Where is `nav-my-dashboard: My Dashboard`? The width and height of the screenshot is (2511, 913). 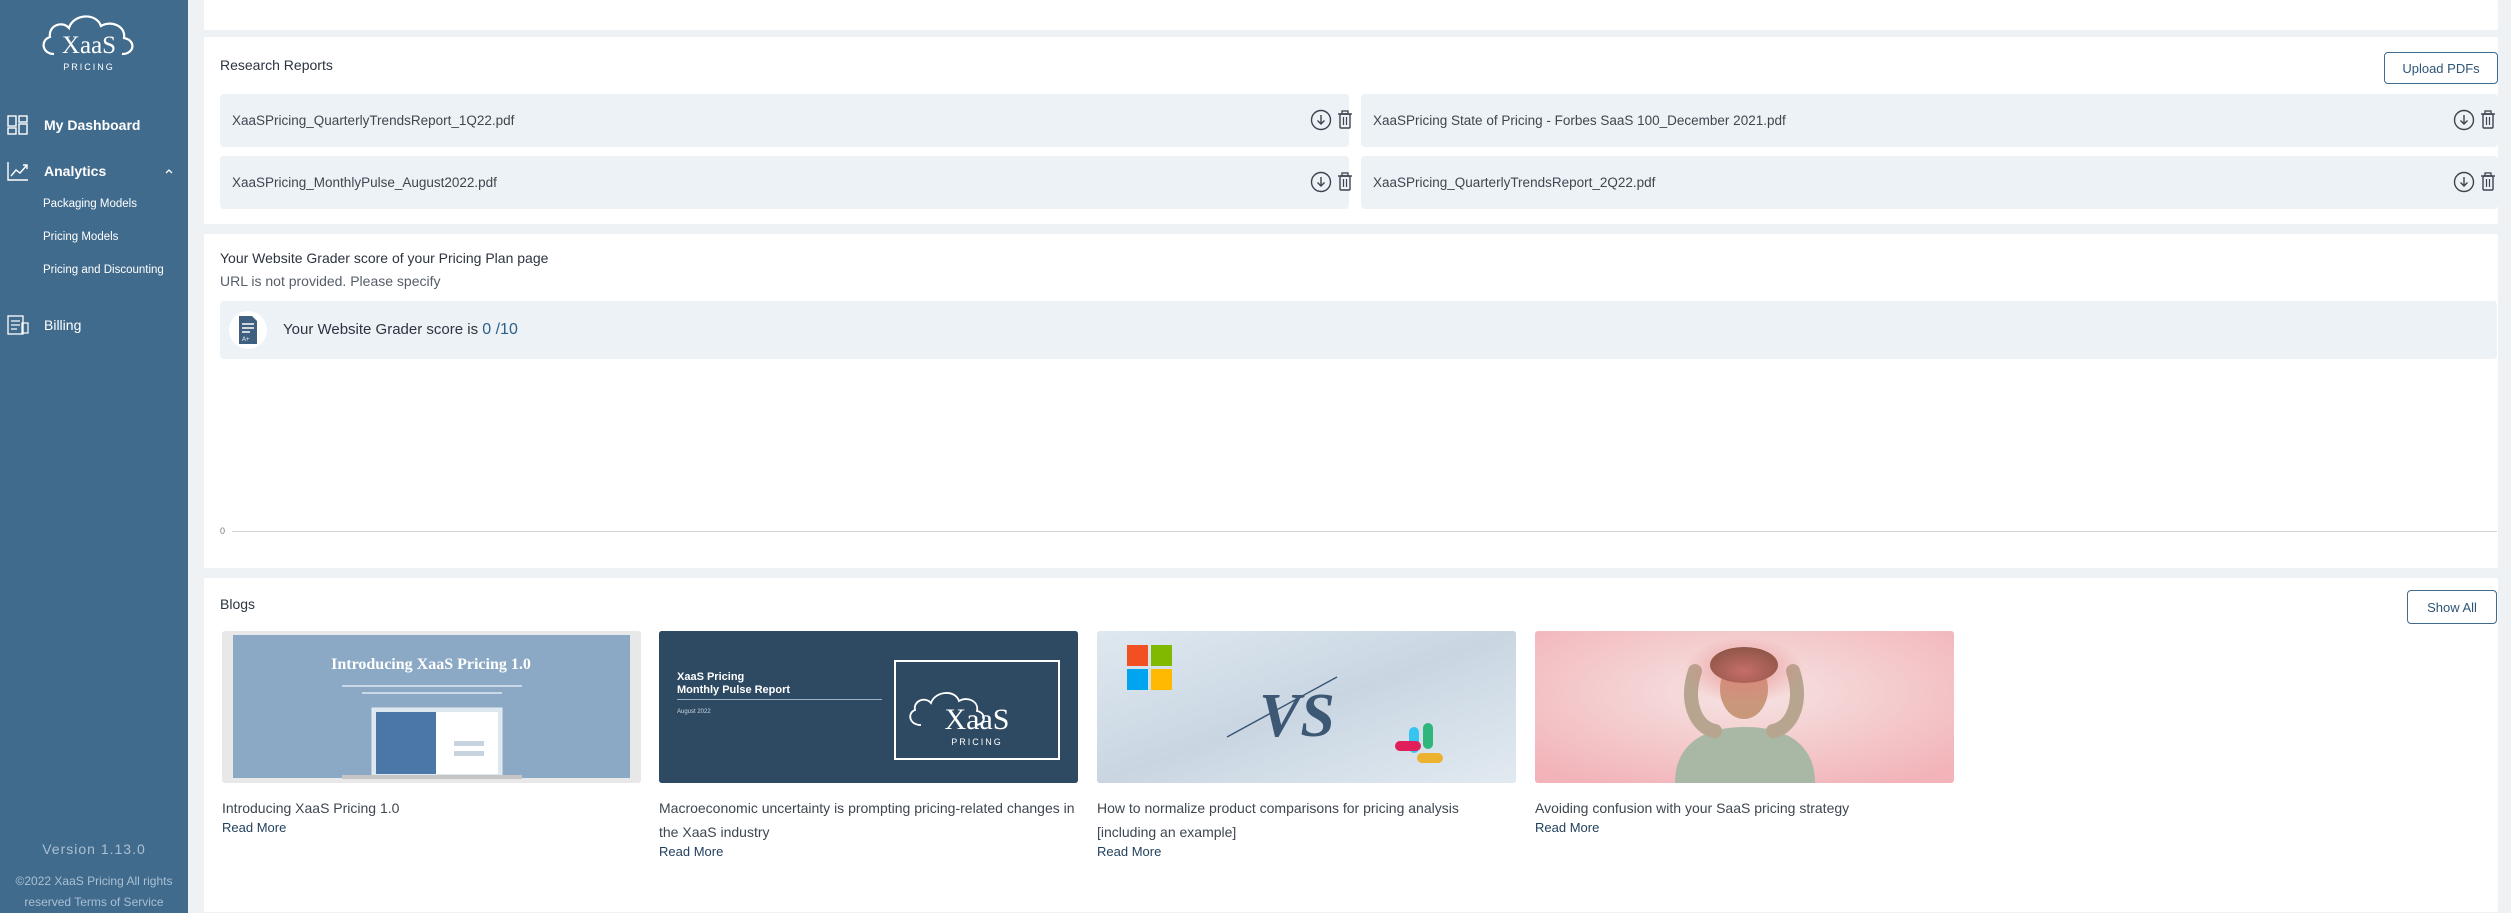
nav-my-dashboard: My Dashboard is located at coordinates (94, 125).